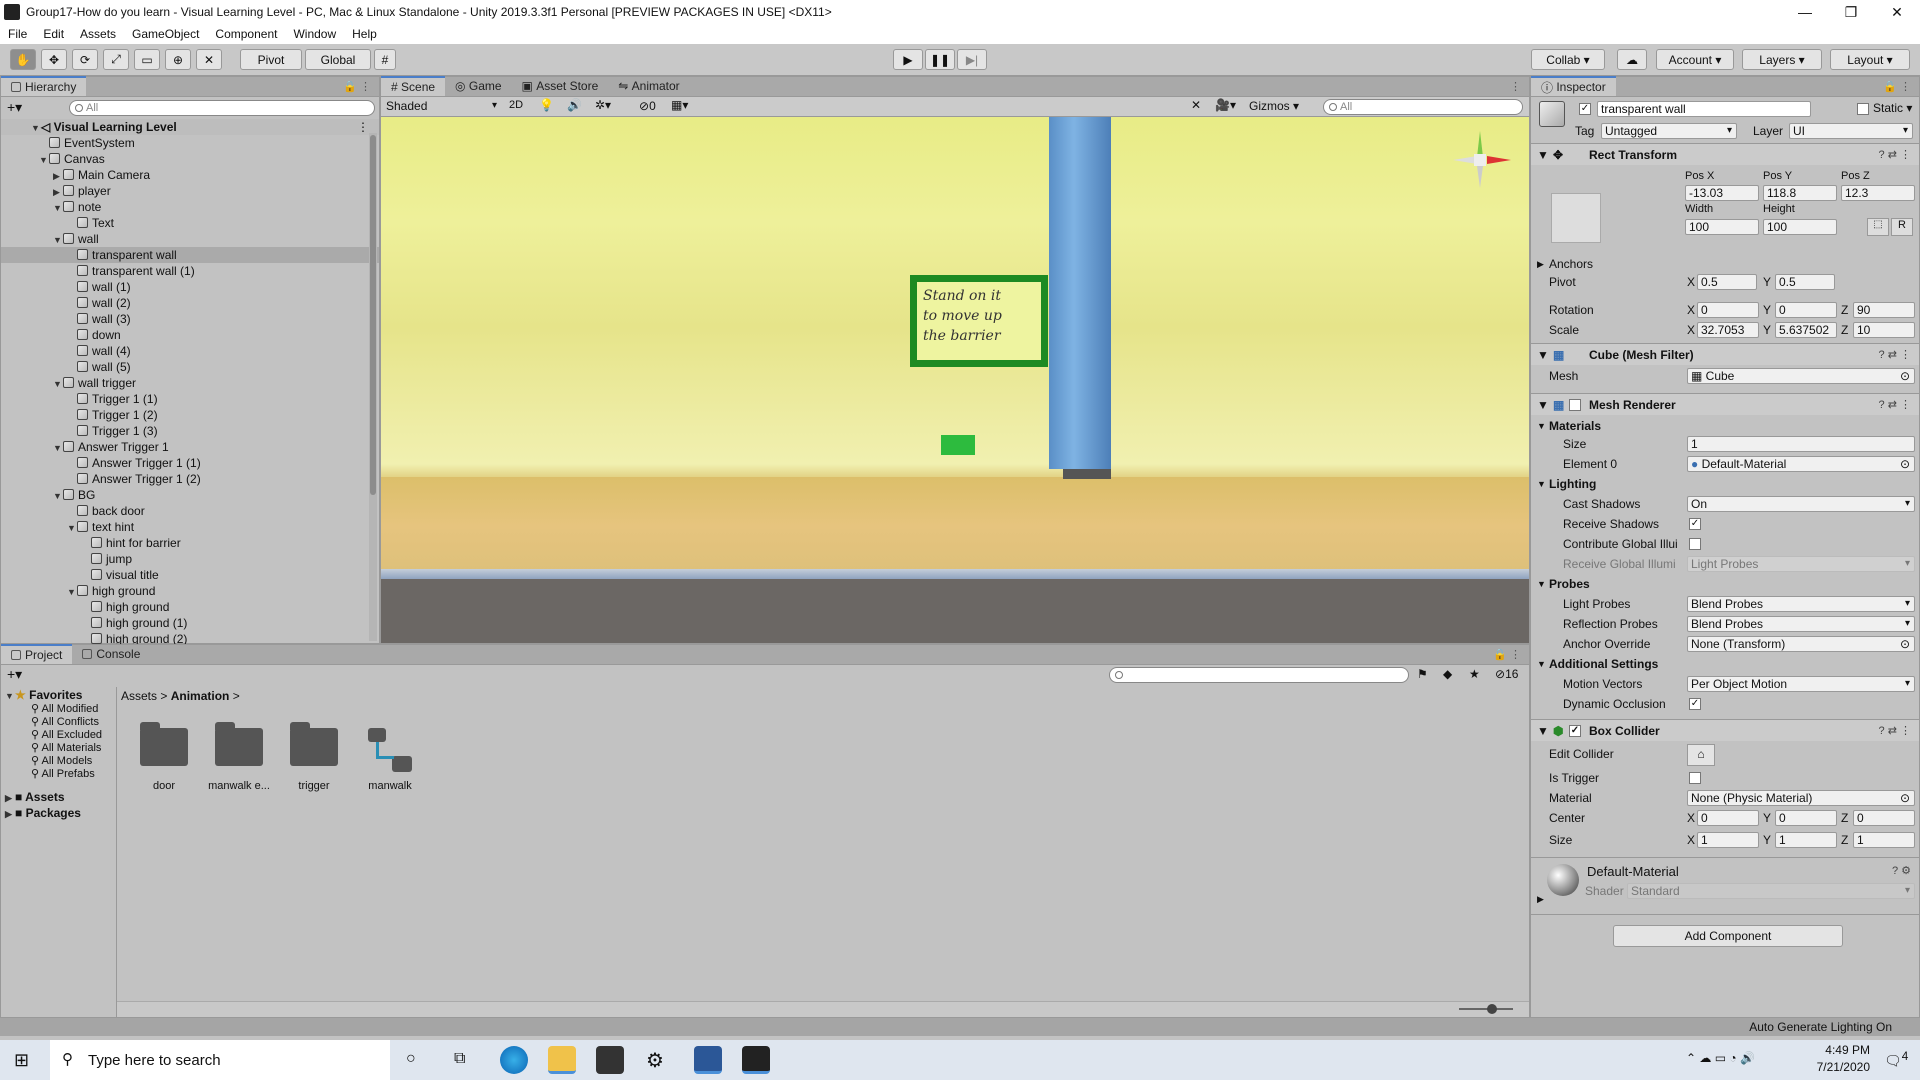 The image size is (1920, 1080). Describe the element at coordinates (1695, 778) in the screenshot. I see `is-trigger-checkbox` at that location.